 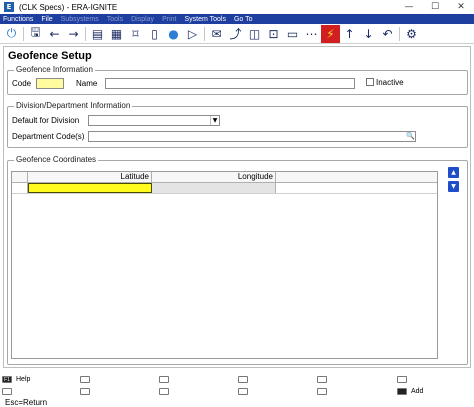 I want to click on name-input, so click(x=230, y=83).